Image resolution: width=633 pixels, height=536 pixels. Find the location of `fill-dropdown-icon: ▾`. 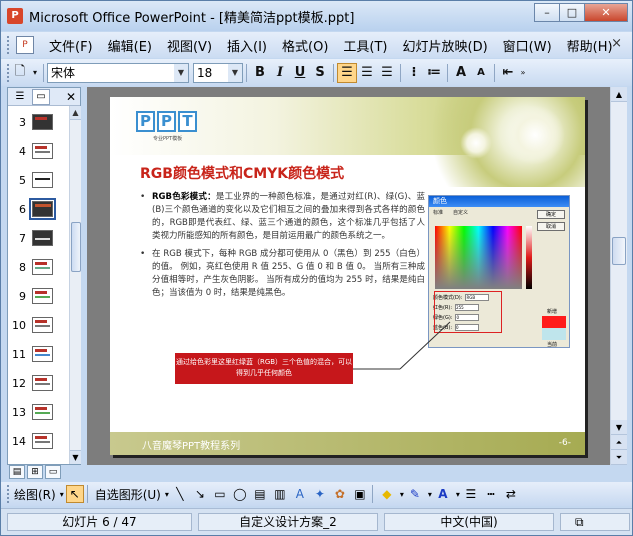

fill-dropdown-icon: ▾ is located at coordinates (402, 494).